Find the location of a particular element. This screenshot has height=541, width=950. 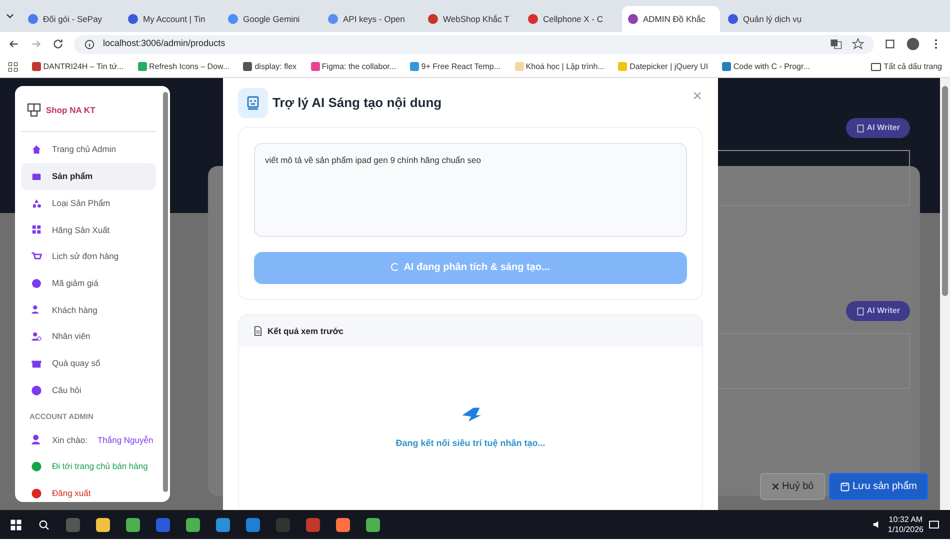

bookmark-folder: Tất cả dấu trang is located at coordinates (906, 66).